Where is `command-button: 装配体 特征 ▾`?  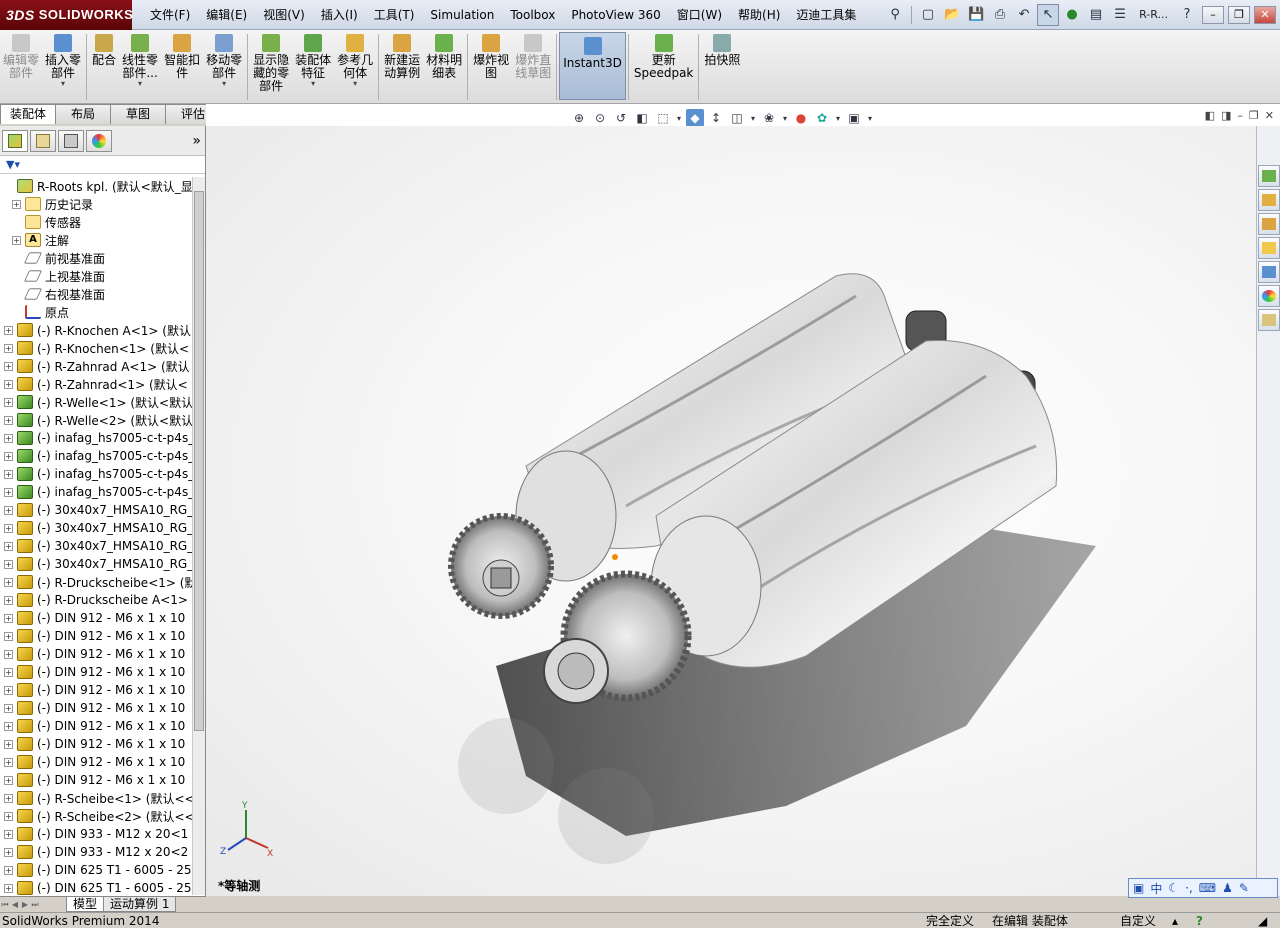 command-button: 装配体 特征 ▾ is located at coordinates (313, 66).